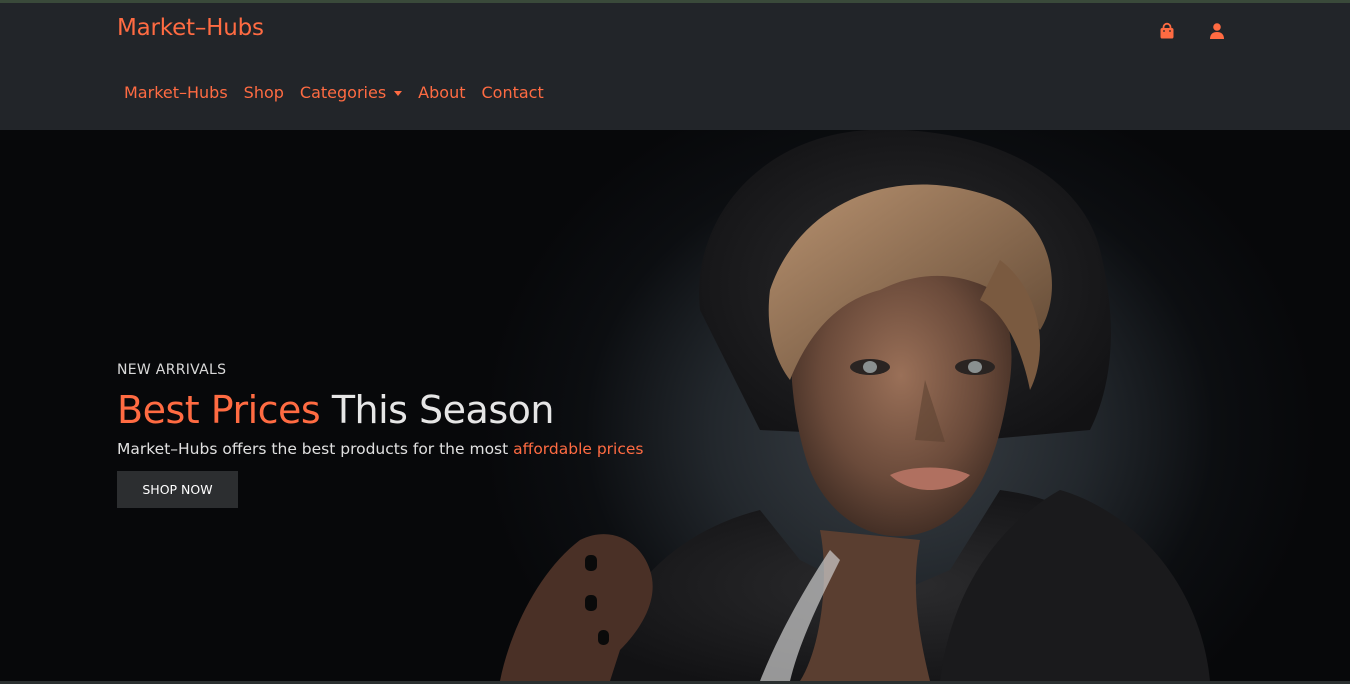 The height and width of the screenshot is (684, 1350). What do you see at coordinates (398, 93) in the screenshot?
I see `caret-down-icon` at bounding box center [398, 93].